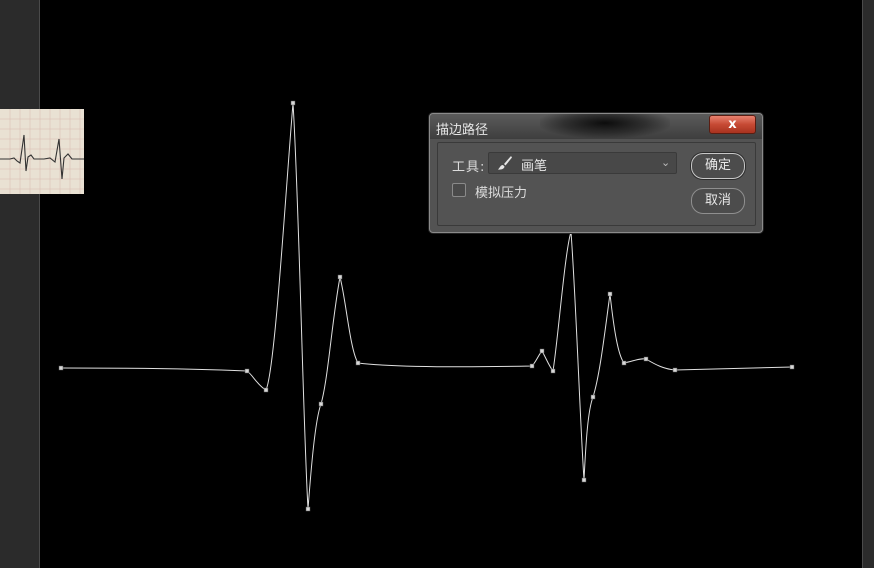 The image size is (874, 568). I want to click on brush-icon, so click(505, 163).